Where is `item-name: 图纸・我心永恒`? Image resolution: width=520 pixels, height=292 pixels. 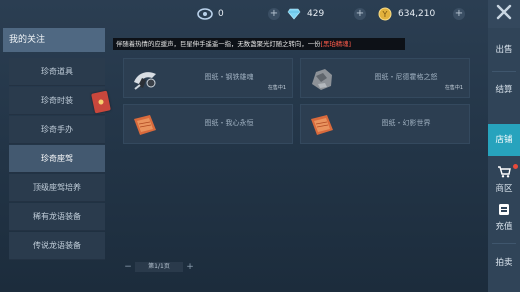
item-name: 图纸・我心永恒 is located at coordinates (229, 123).